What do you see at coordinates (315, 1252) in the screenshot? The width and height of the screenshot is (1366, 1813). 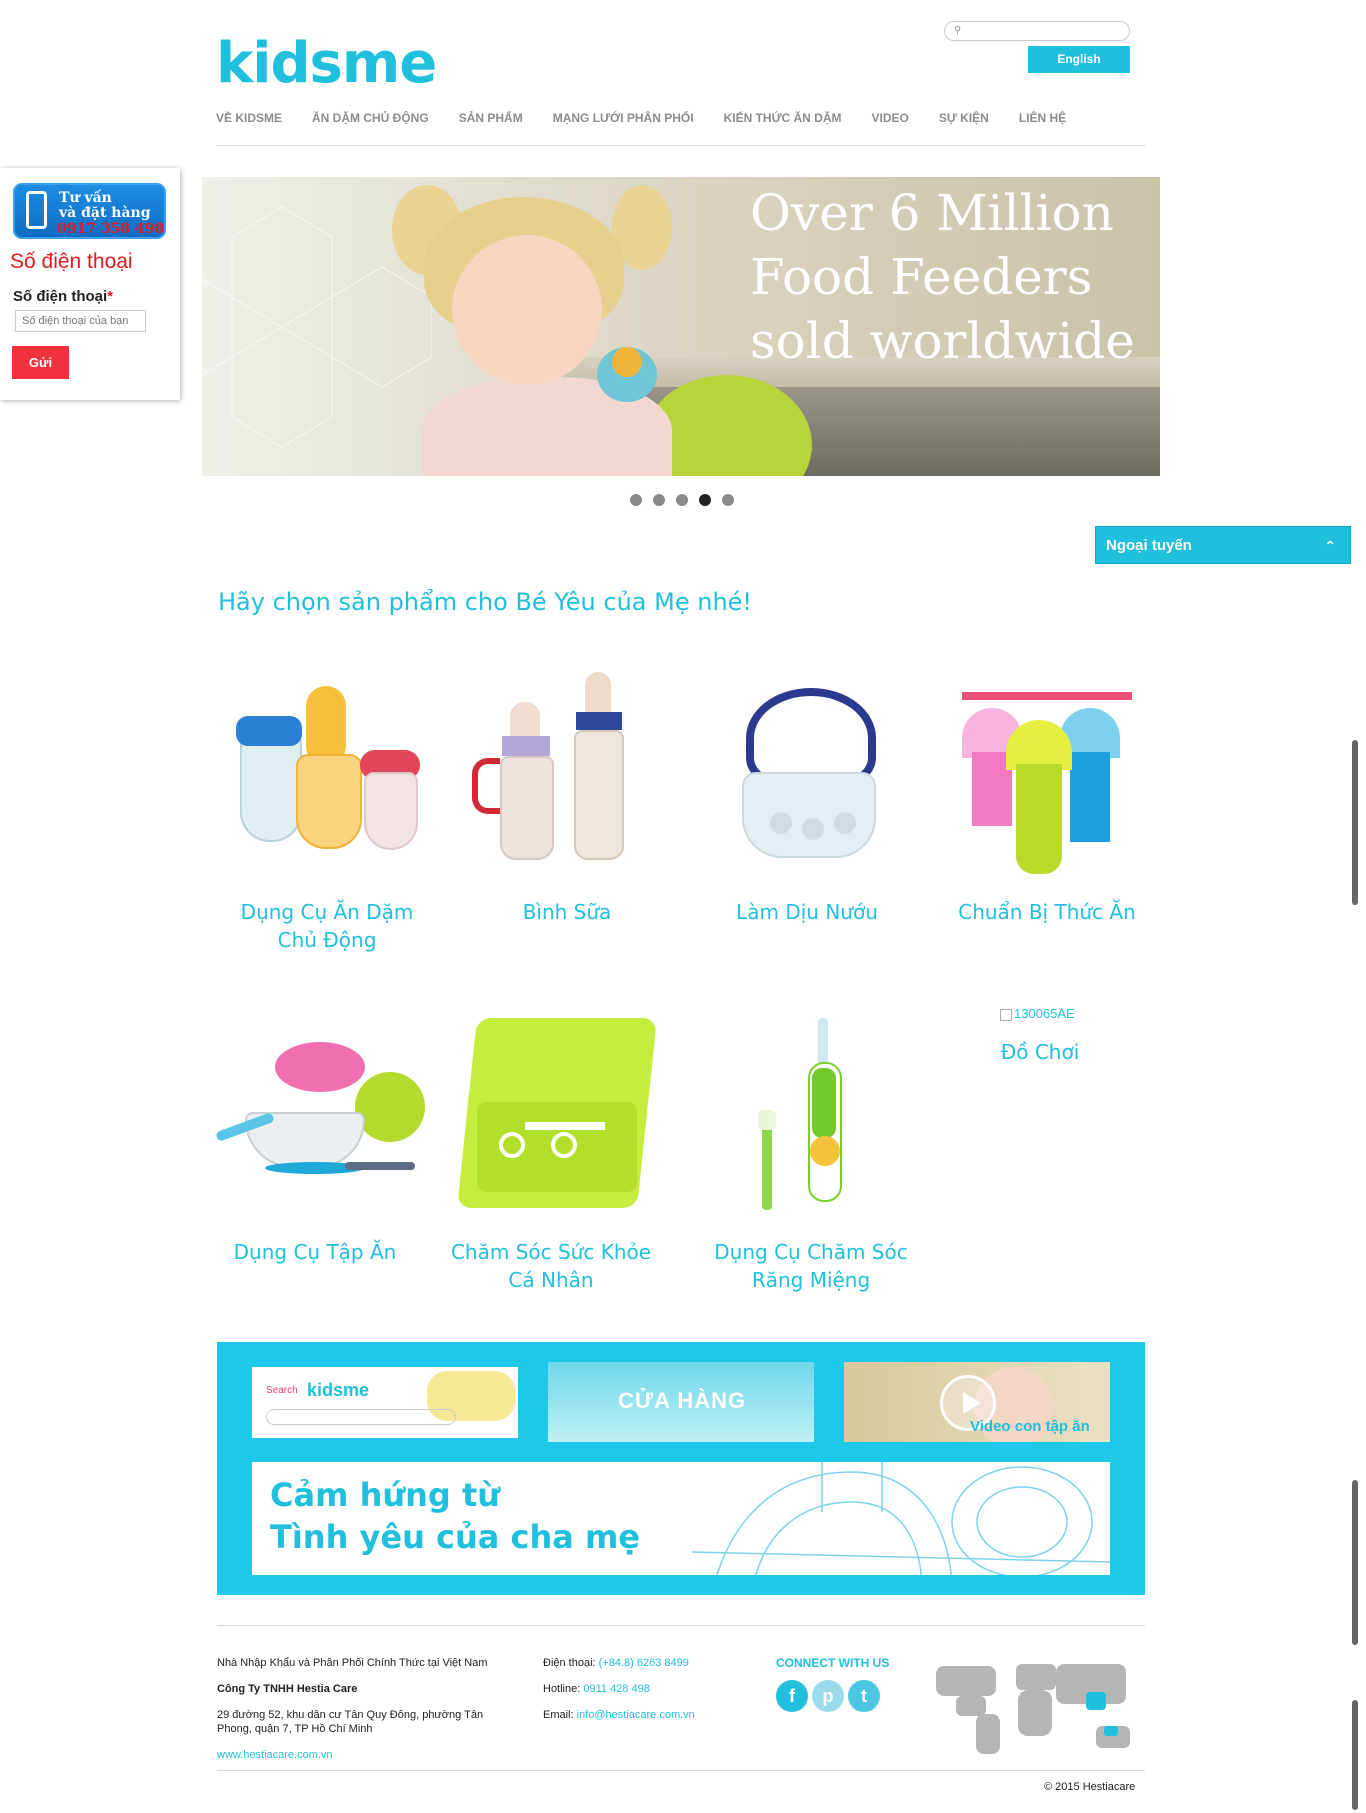 I see `product-name: Dụng Cụ Tập Ăn` at bounding box center [315, 1252].